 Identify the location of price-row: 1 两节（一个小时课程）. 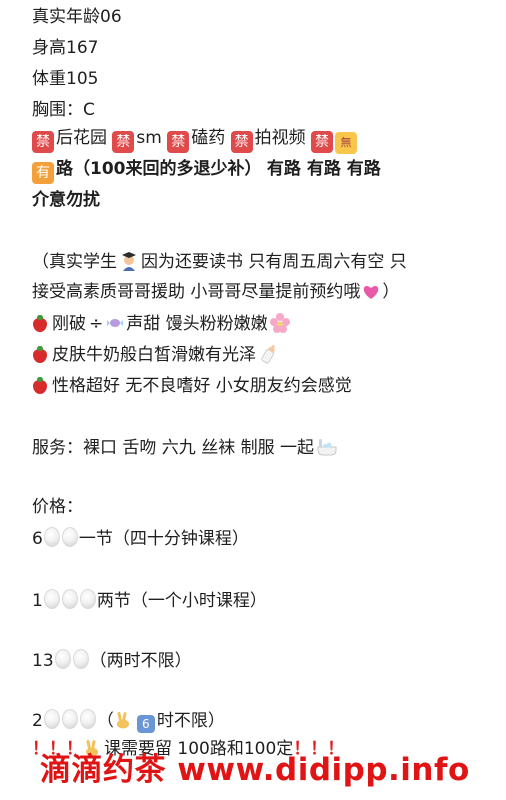
(149, 600).